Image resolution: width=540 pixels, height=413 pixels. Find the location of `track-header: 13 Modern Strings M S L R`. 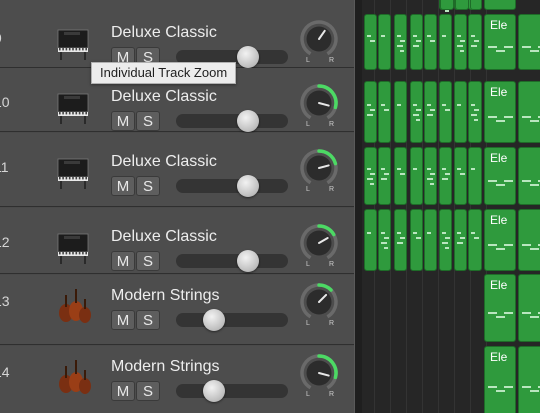

track-header: 13 Modern Strings M S L R is located at coordinates (177, 310).